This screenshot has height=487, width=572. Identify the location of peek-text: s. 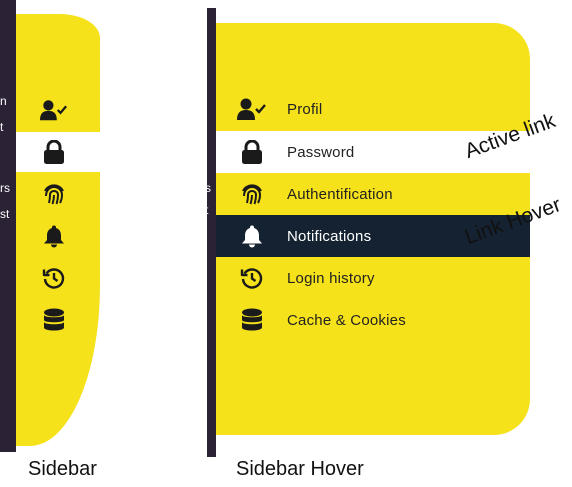
(208, 188).